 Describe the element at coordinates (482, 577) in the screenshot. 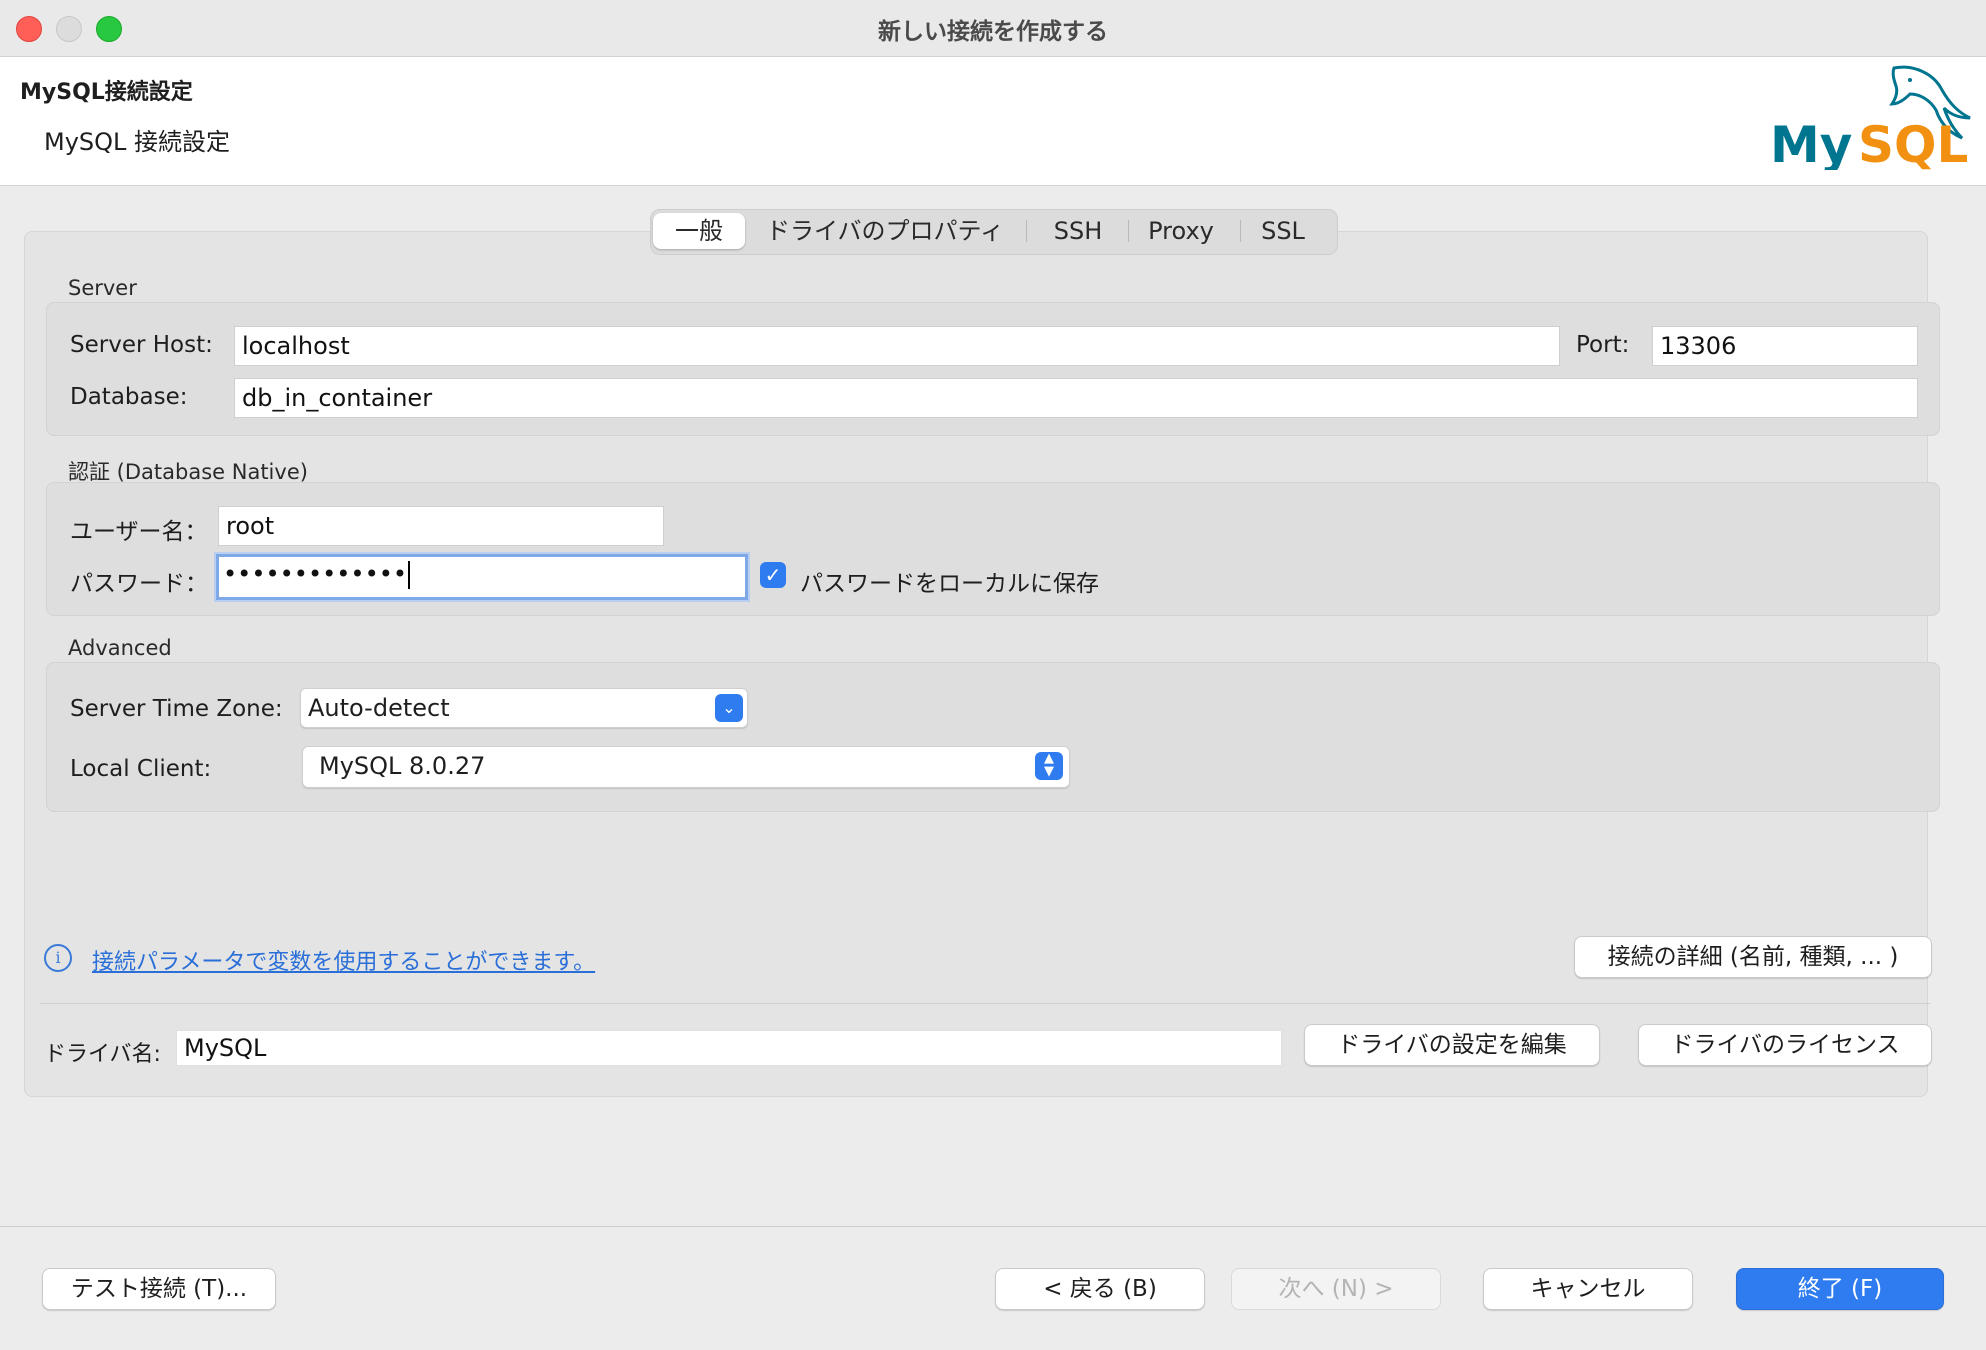

I see `password-input: •••••••••••••` at that location.